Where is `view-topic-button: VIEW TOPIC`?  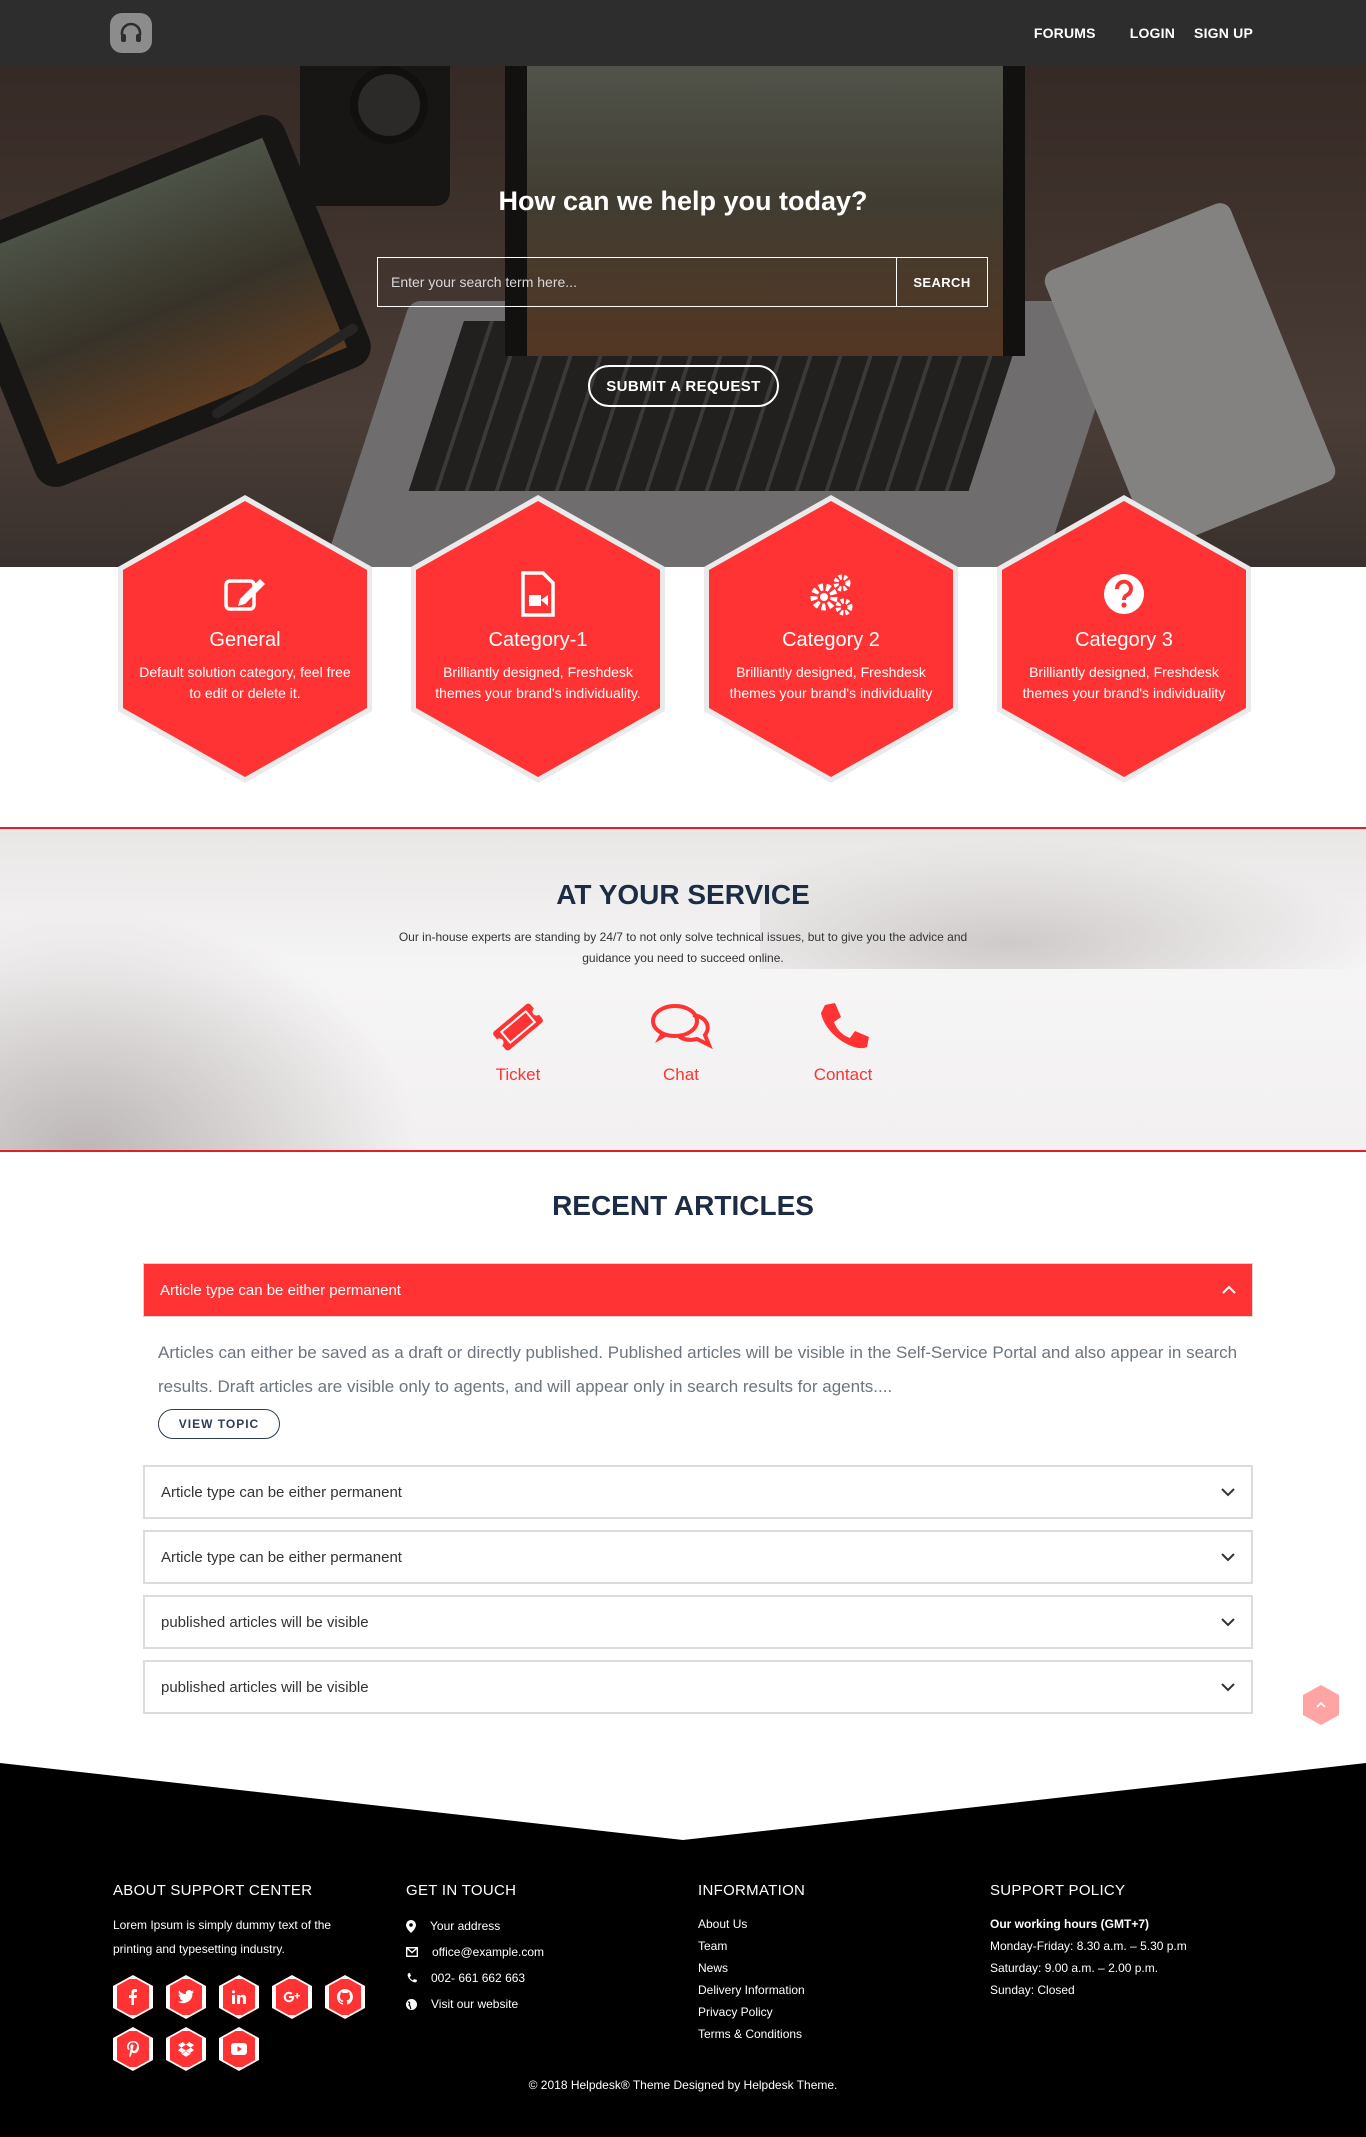
view-topic-button: VIEW TOPIC is located at coordinates (219, 1424).